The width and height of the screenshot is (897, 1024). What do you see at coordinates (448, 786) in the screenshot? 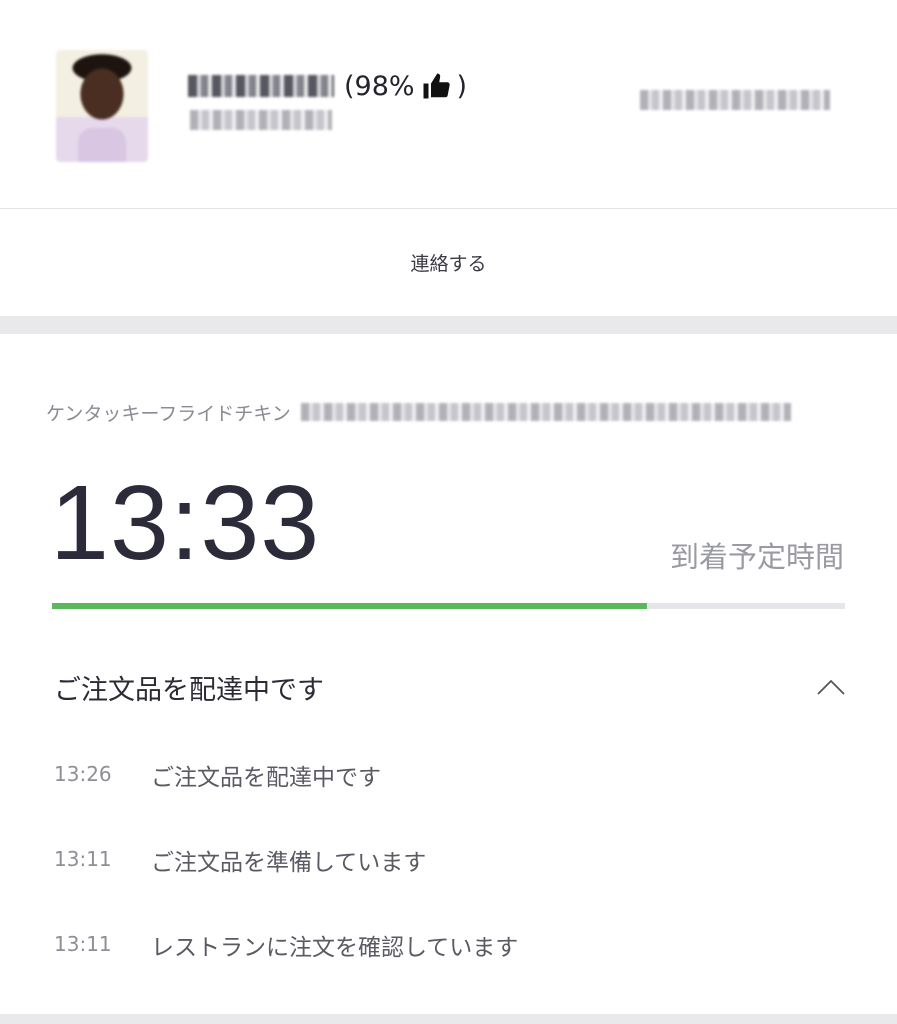
I see `timeline-item: 13:26 ご注文品を配達中です` at bounding box center [448, 786].